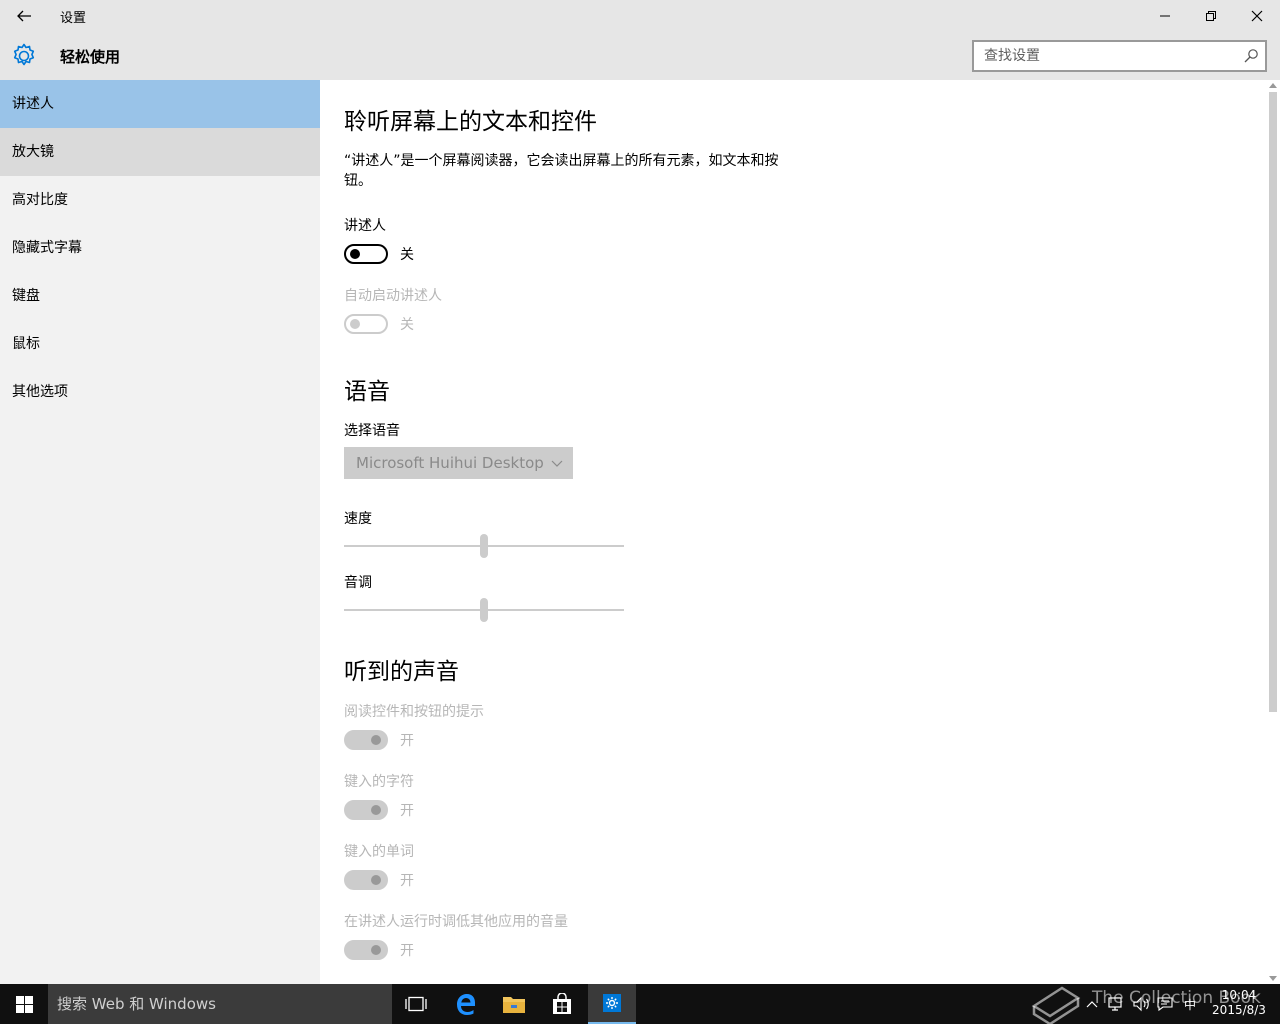 Image resolution: width=1280 pixels, height=1024 pixels. I want to click on volume-tray, so click(1141, 1004).